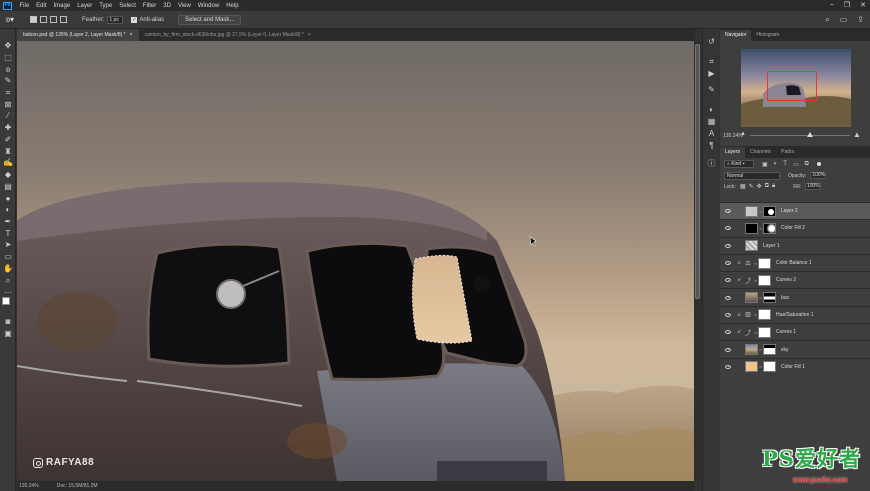  What do you see at coordinates (812, 186) in the screenshot?
I see `fill-input: 100%` at bounding box center [812, 186].